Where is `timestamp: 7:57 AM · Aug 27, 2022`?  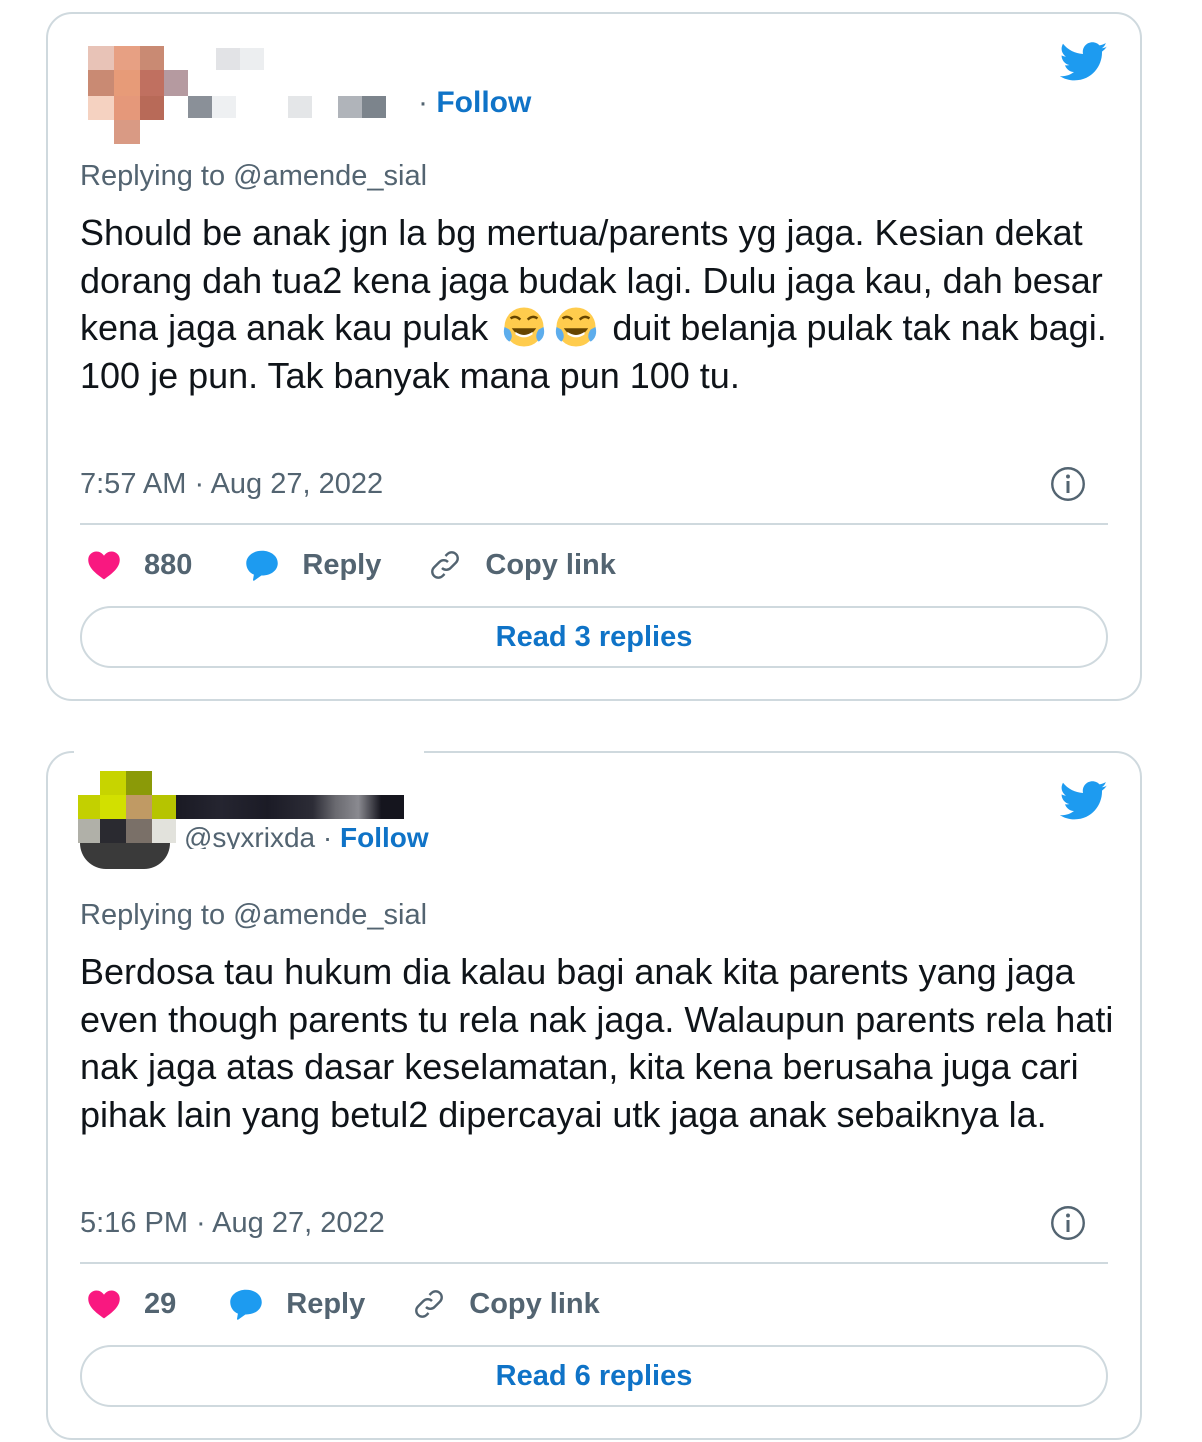 timestamp: 7:57 AM · Aug 27, 2022 is located at coordinates (231, 484).